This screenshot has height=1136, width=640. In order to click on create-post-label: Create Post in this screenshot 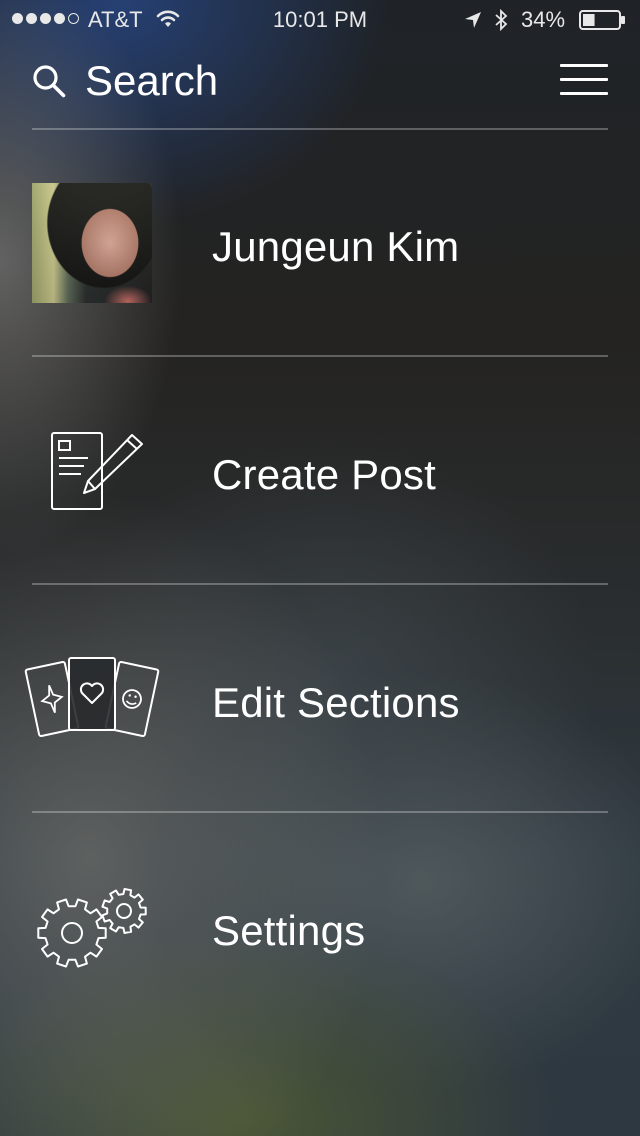, I will do `click(324, 474)`.